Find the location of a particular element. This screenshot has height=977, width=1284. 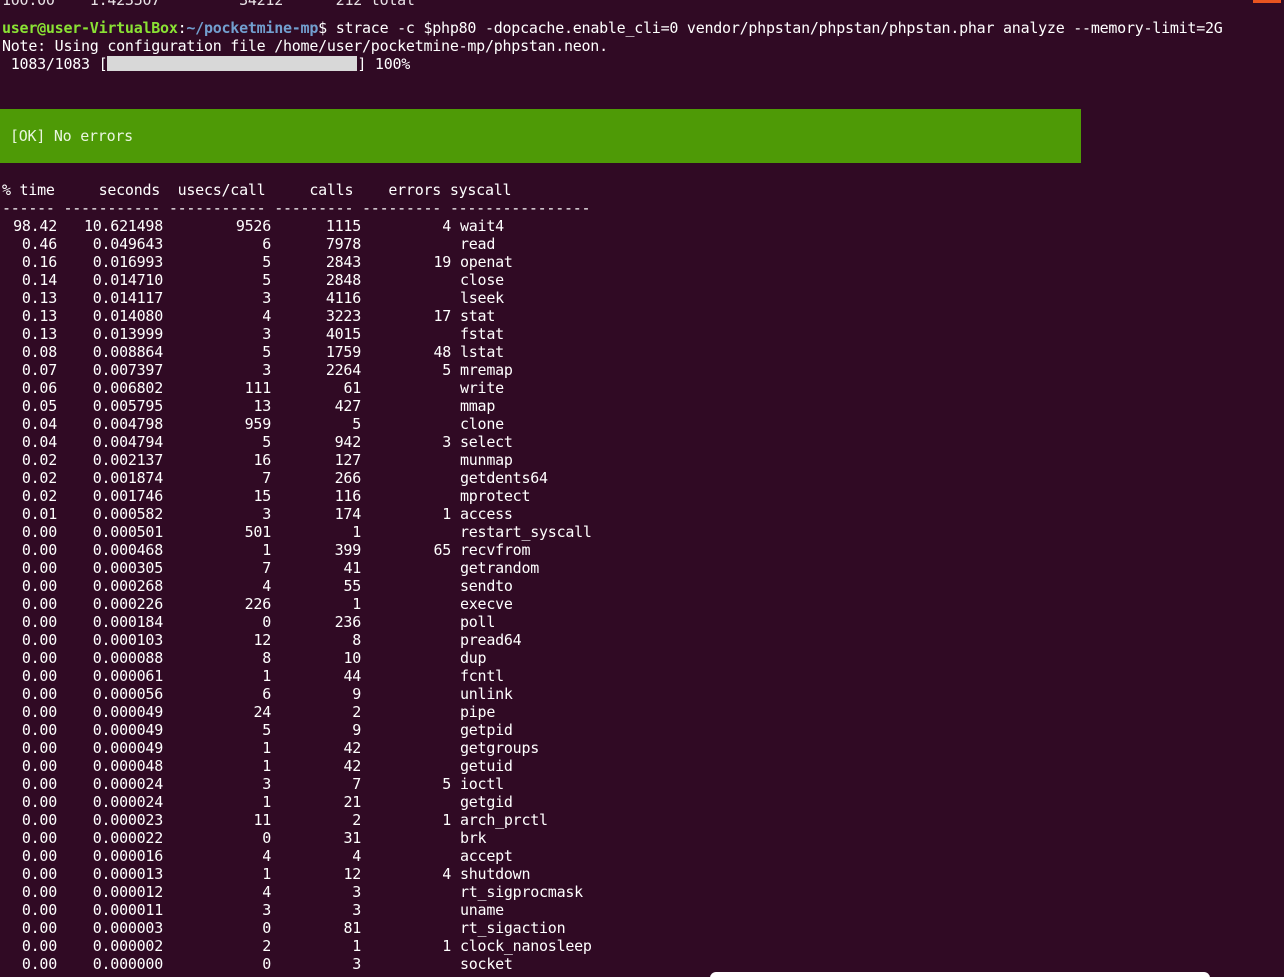

cell-seconds: 0.004798 is located at coordinates (128, 424).